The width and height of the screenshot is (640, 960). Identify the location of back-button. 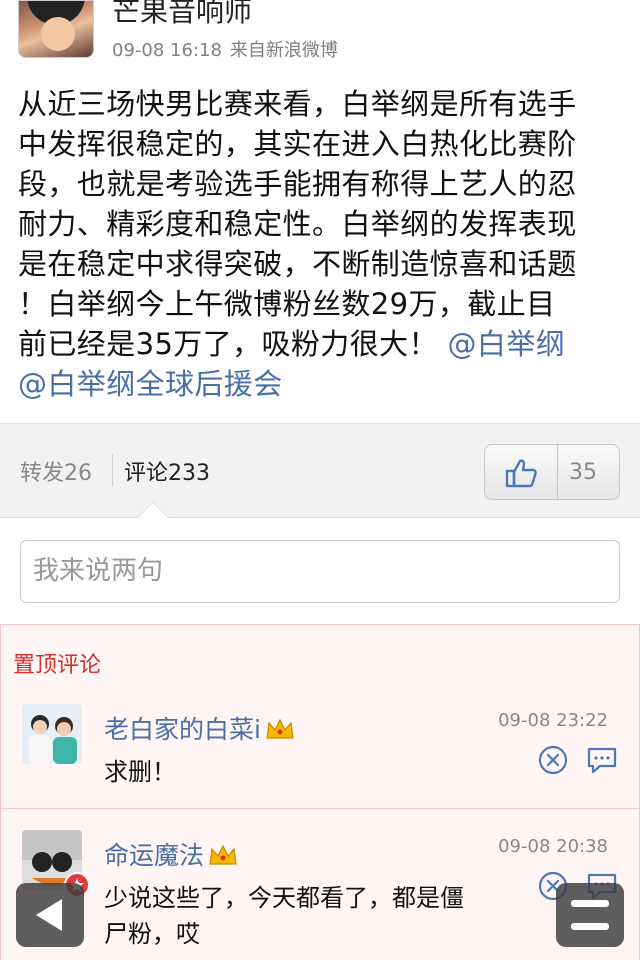
(50, 915).